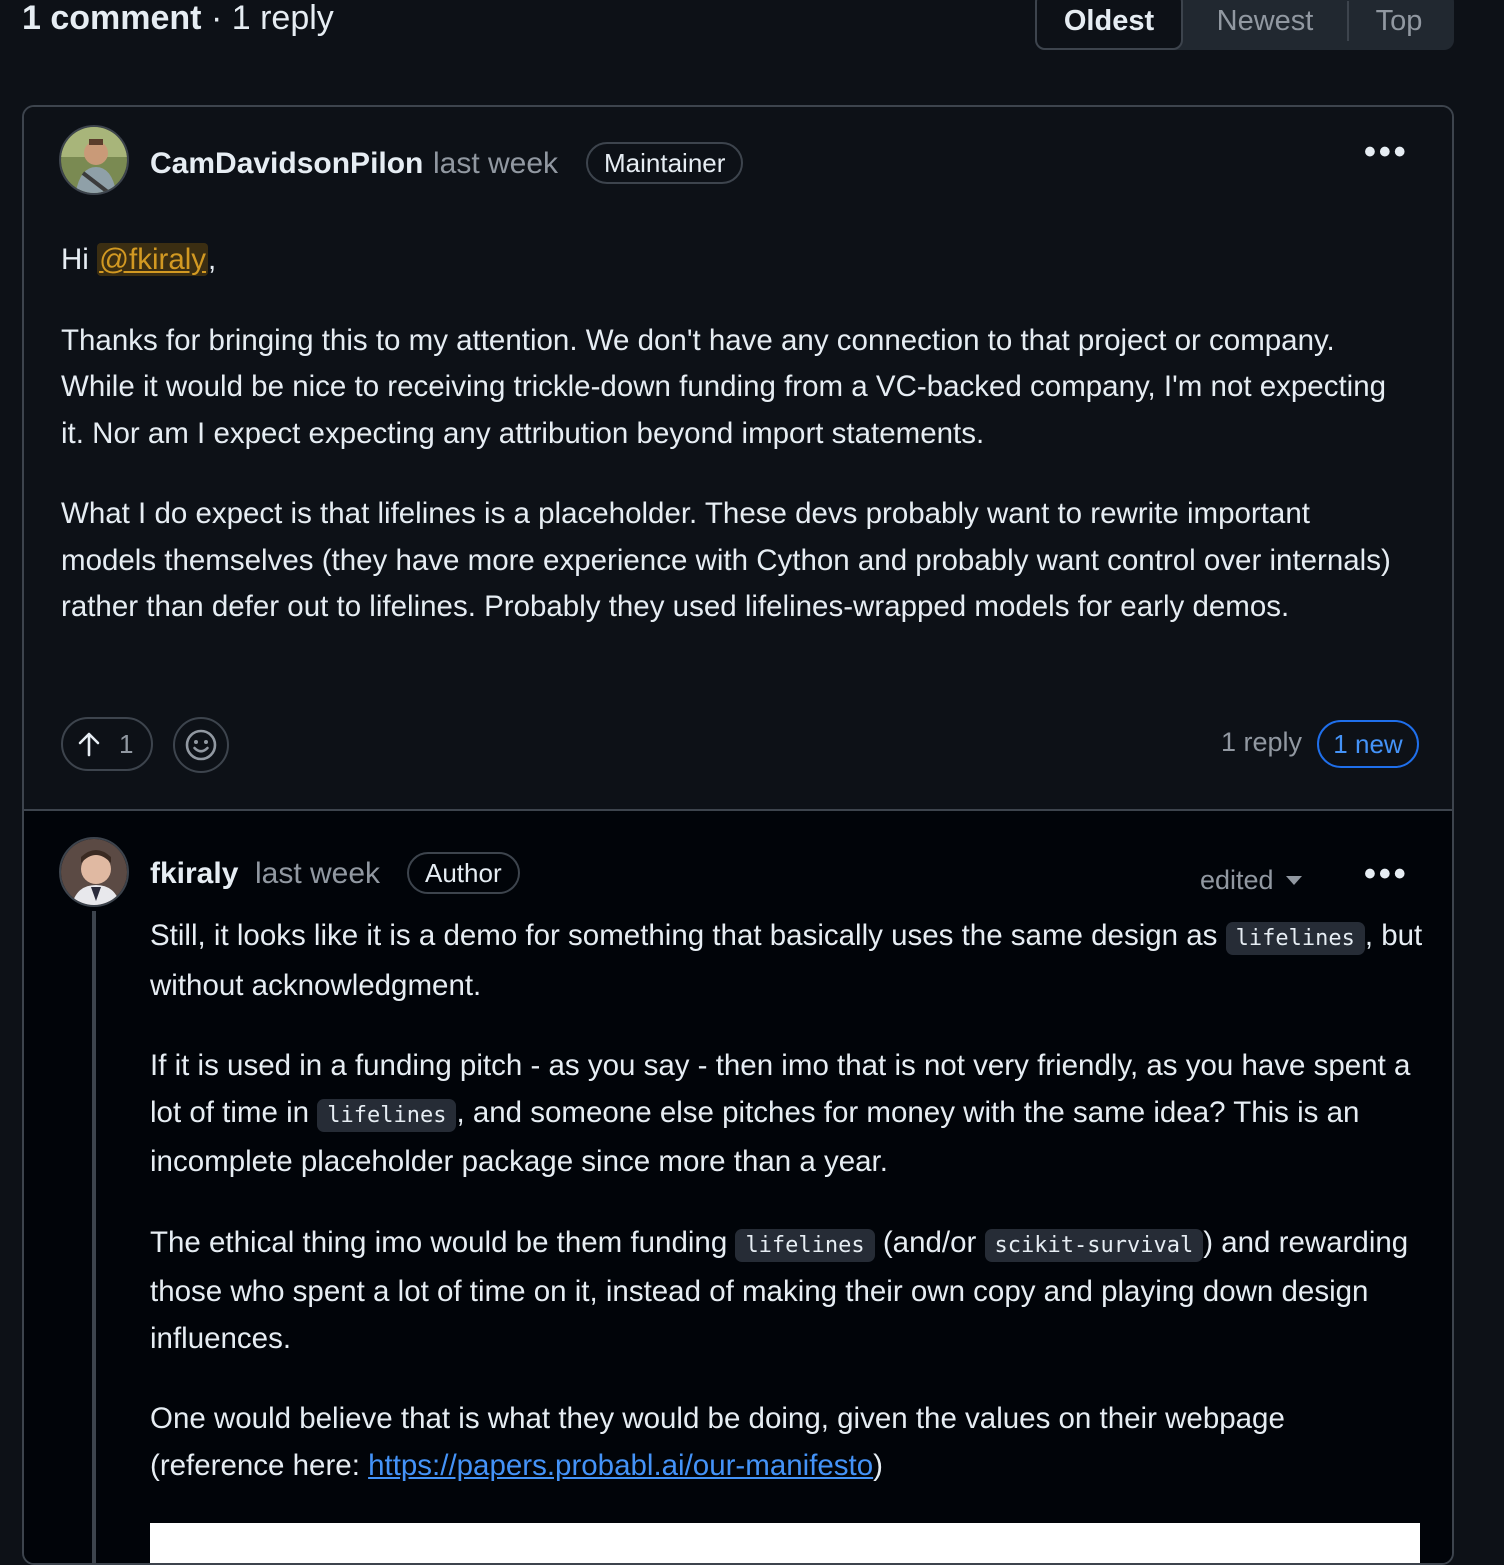 The image size is (1504, 1565). Describe the element at coordinates (194, 874) in the screenshot. I see `reply-author: fkiraly` at that location.